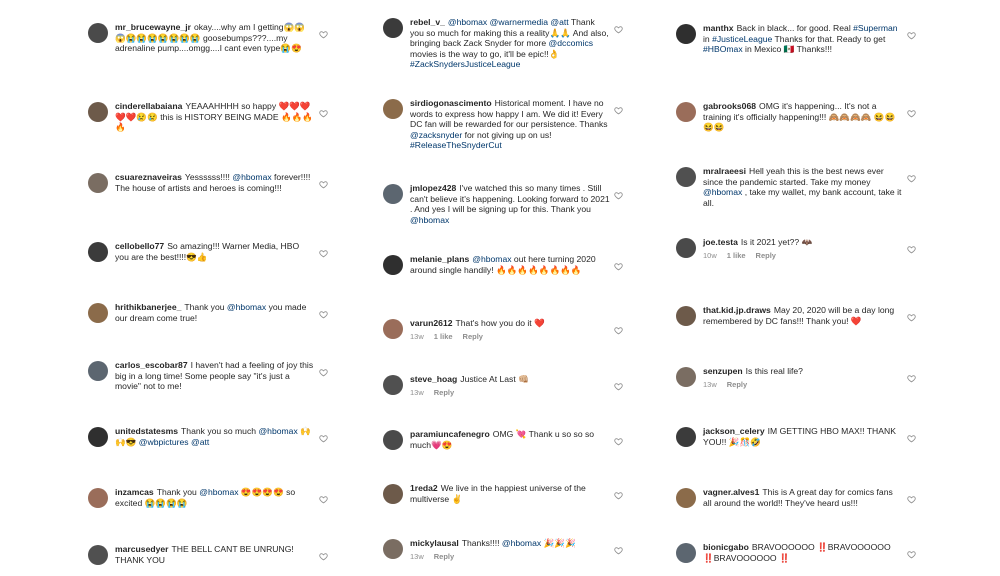  What do you see at coordinates (720, 242) in the screenshot?
I see `username-link: joe.testa` at bounding box center [720, 242].